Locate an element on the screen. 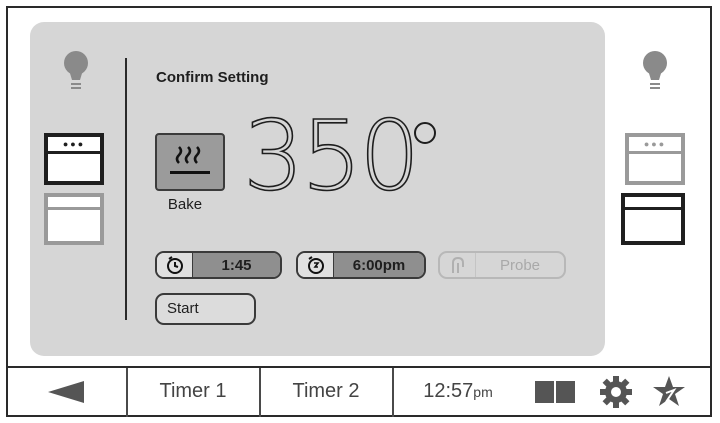  split-view-button is located at coordinates (555, 391).